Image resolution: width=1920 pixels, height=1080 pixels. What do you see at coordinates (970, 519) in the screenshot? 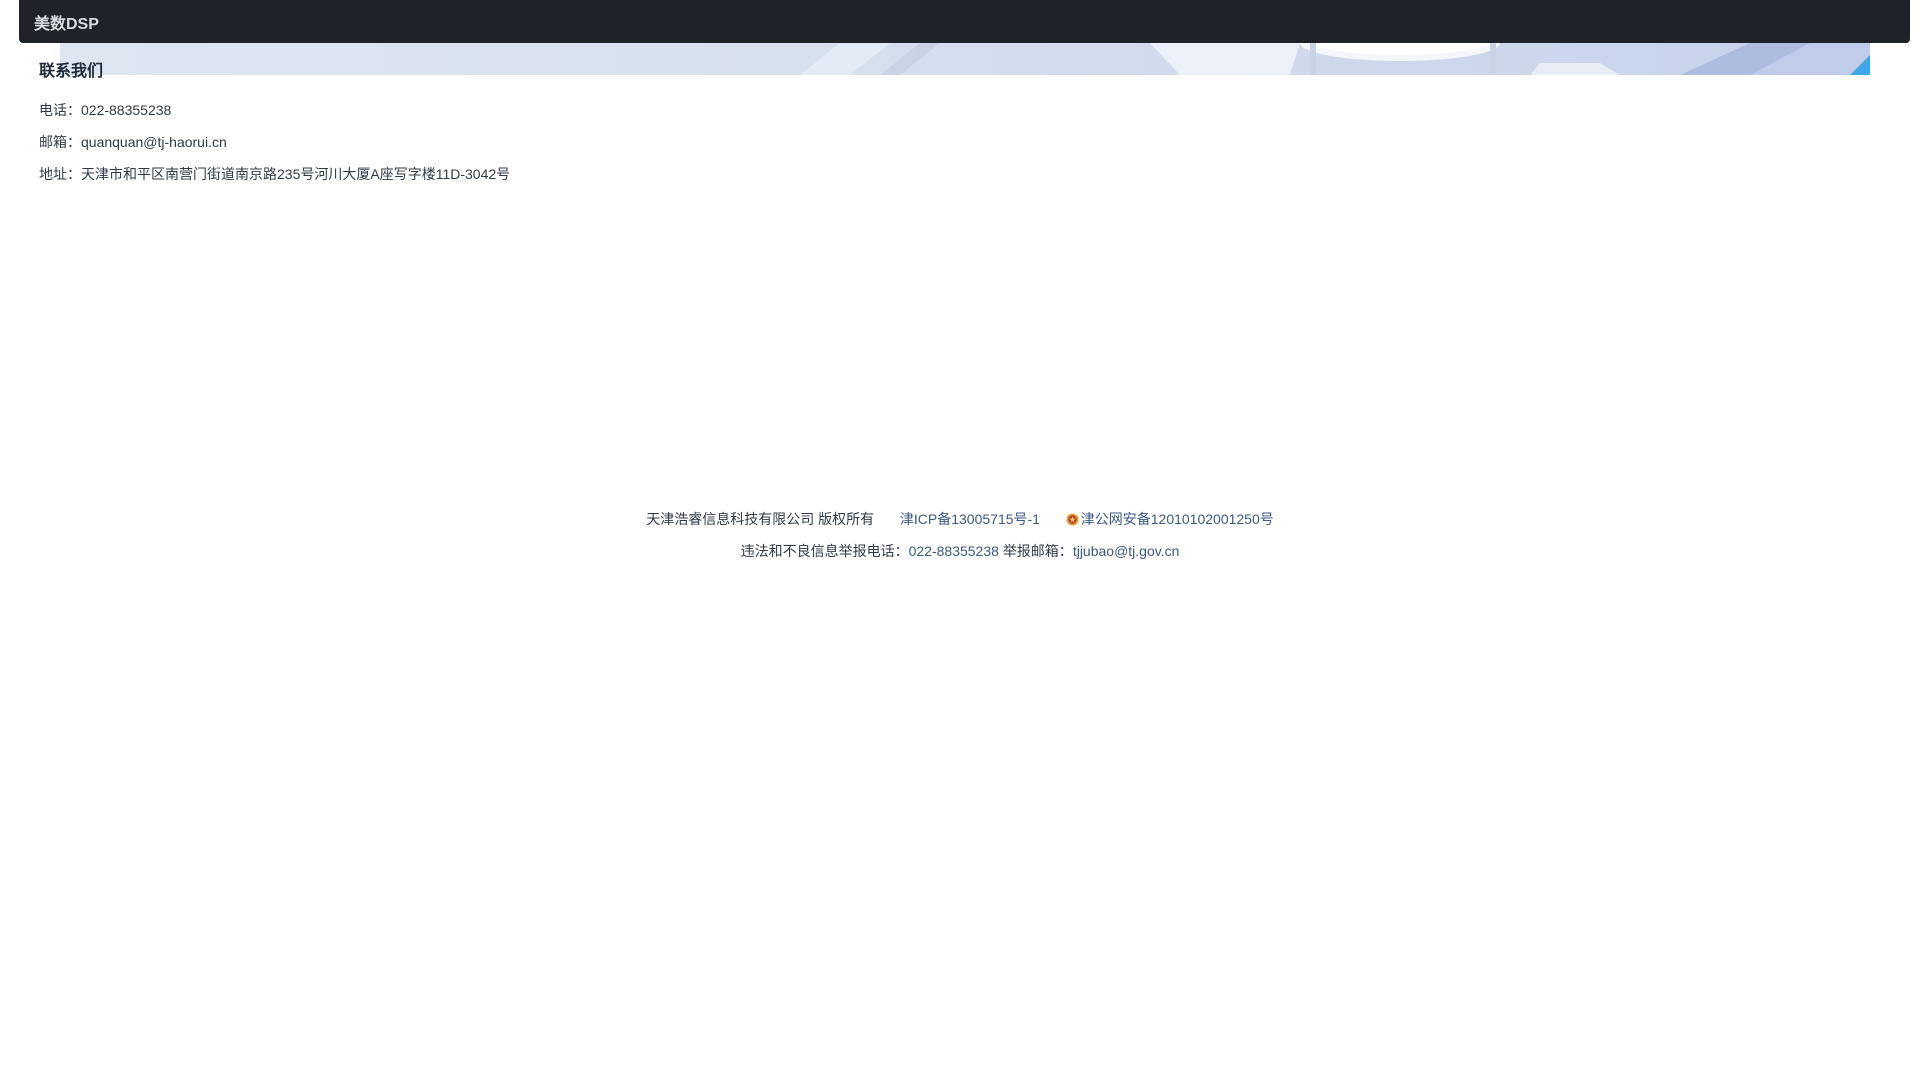
I see `icp-link: 津ICP备13005715号-1` at bounding box center [970, 519].